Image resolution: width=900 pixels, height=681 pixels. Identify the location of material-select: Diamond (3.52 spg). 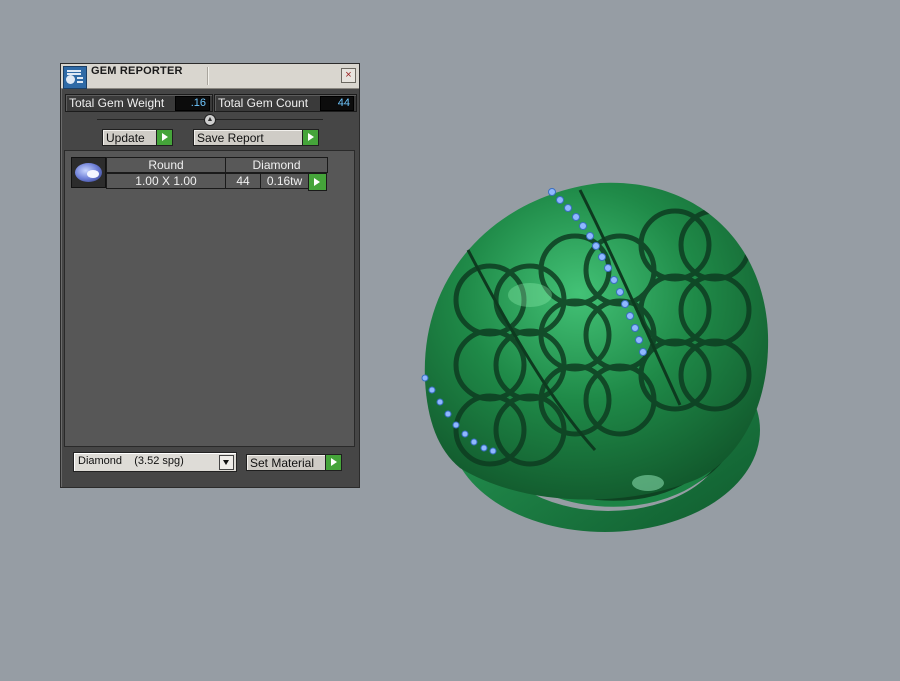
(155, 462).